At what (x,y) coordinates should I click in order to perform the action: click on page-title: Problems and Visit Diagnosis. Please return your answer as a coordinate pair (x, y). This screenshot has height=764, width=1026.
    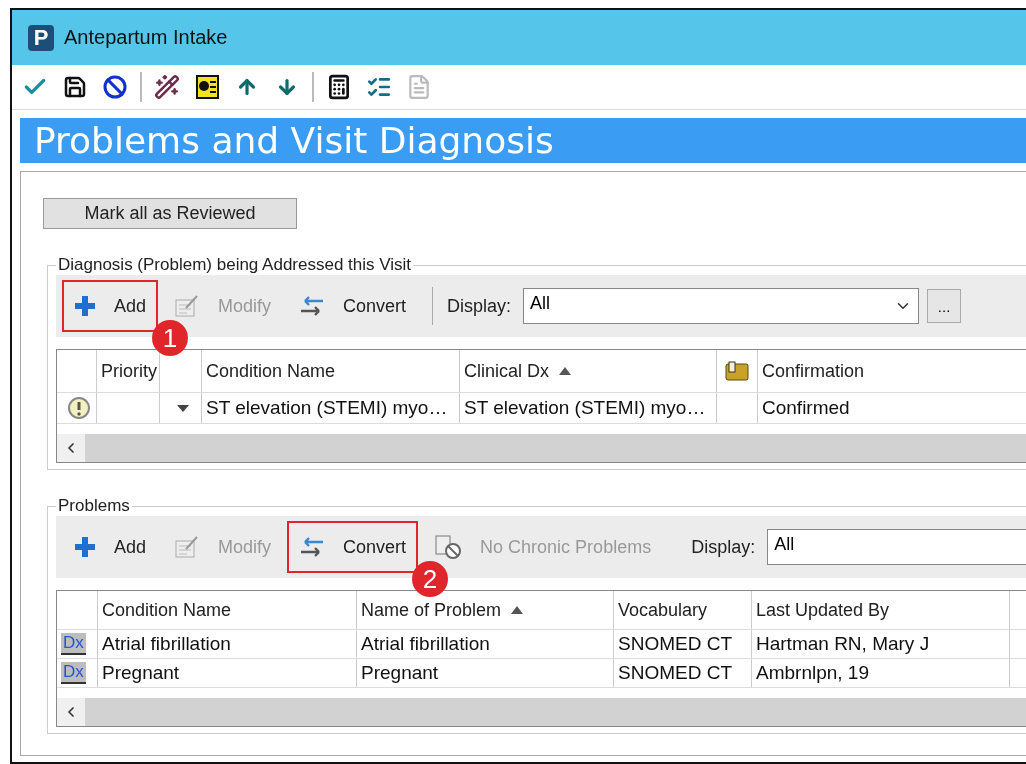
    Looking at the image, I should click on (294, 140).